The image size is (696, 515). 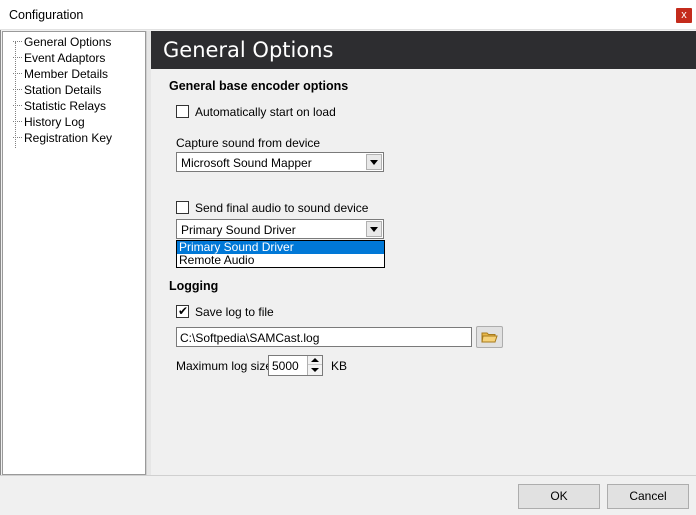 I want to click on checkbox-label: Automatically start on load, so click(x=265, y=112).